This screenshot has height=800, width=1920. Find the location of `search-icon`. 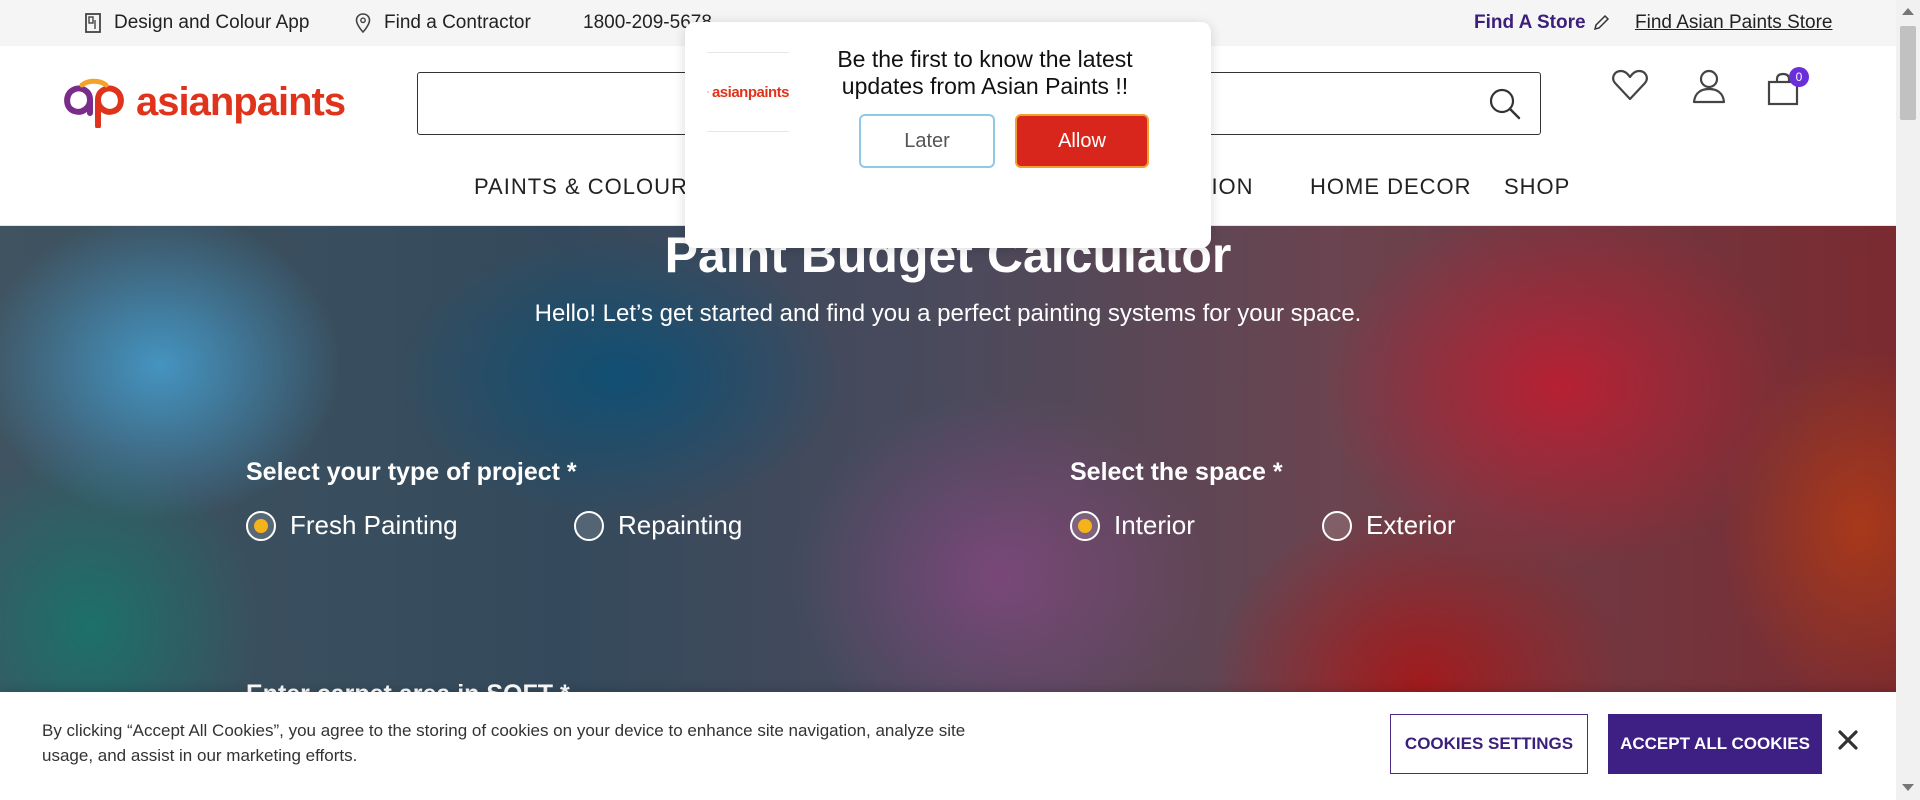

search-icon is located at coordinates (1505, 106).